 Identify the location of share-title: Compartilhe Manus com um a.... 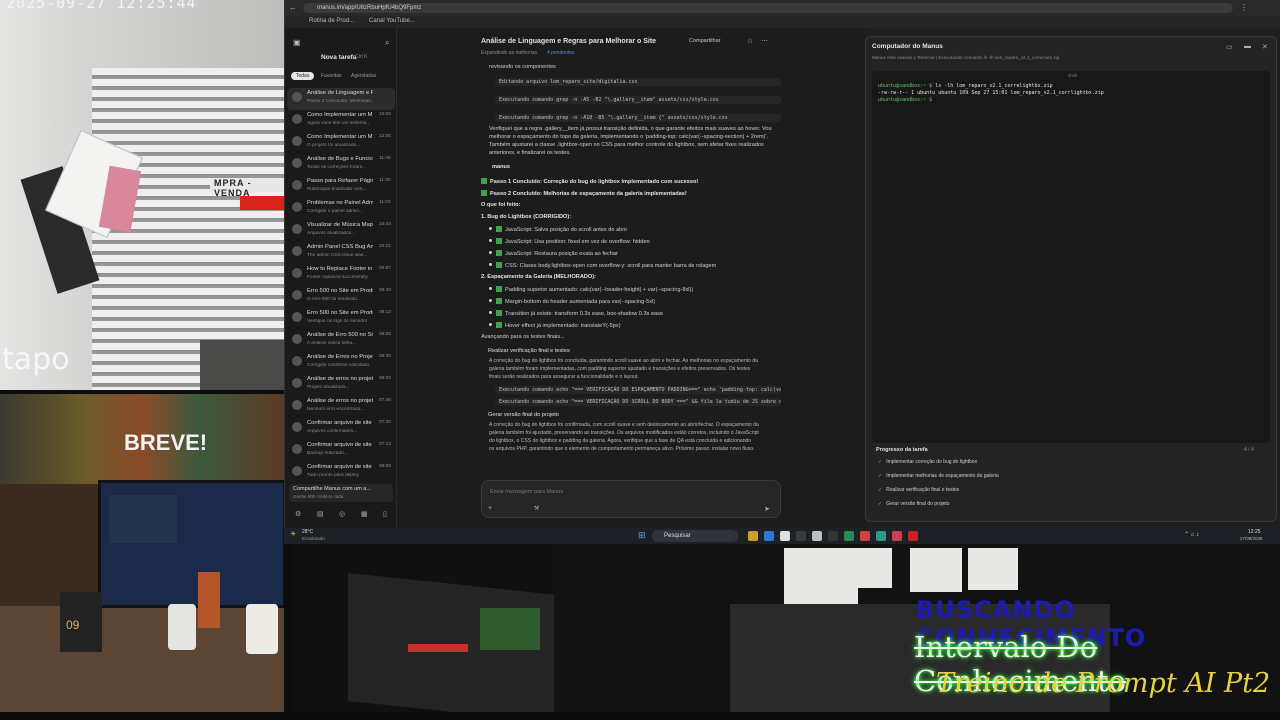
(332, 489).